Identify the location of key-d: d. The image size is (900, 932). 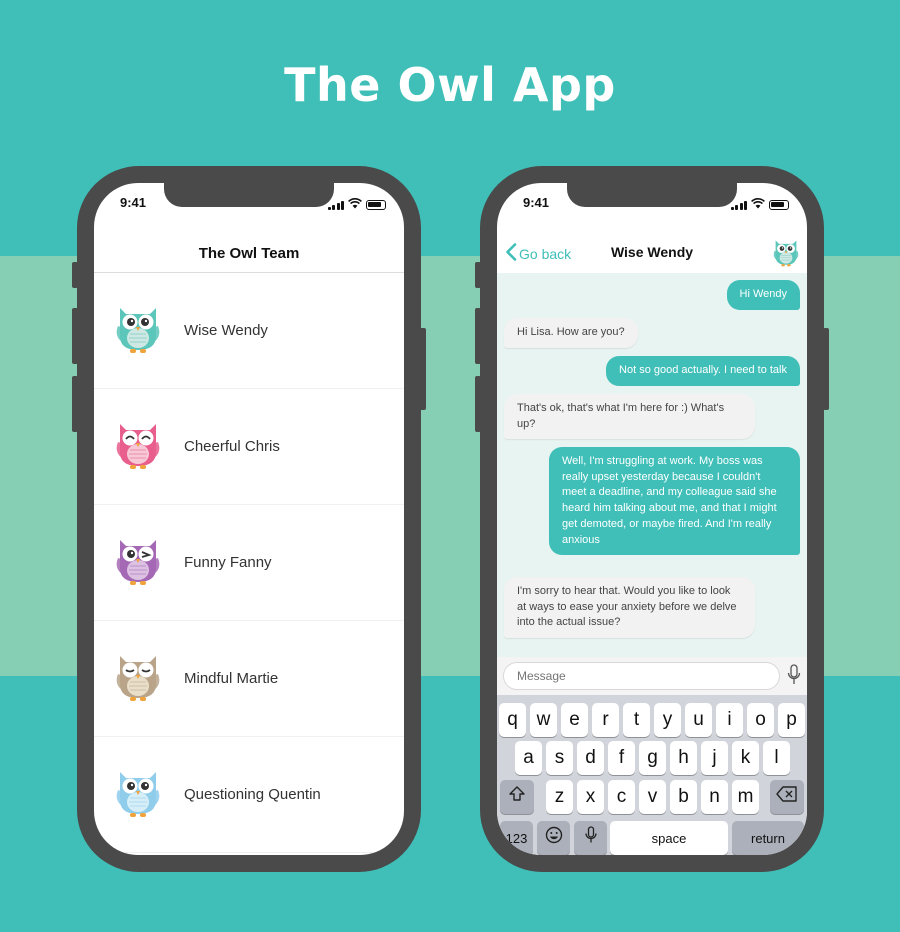
(590, 758).